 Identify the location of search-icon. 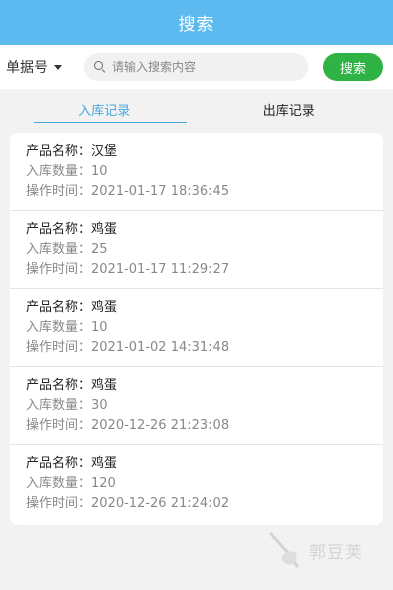
(100, 67).